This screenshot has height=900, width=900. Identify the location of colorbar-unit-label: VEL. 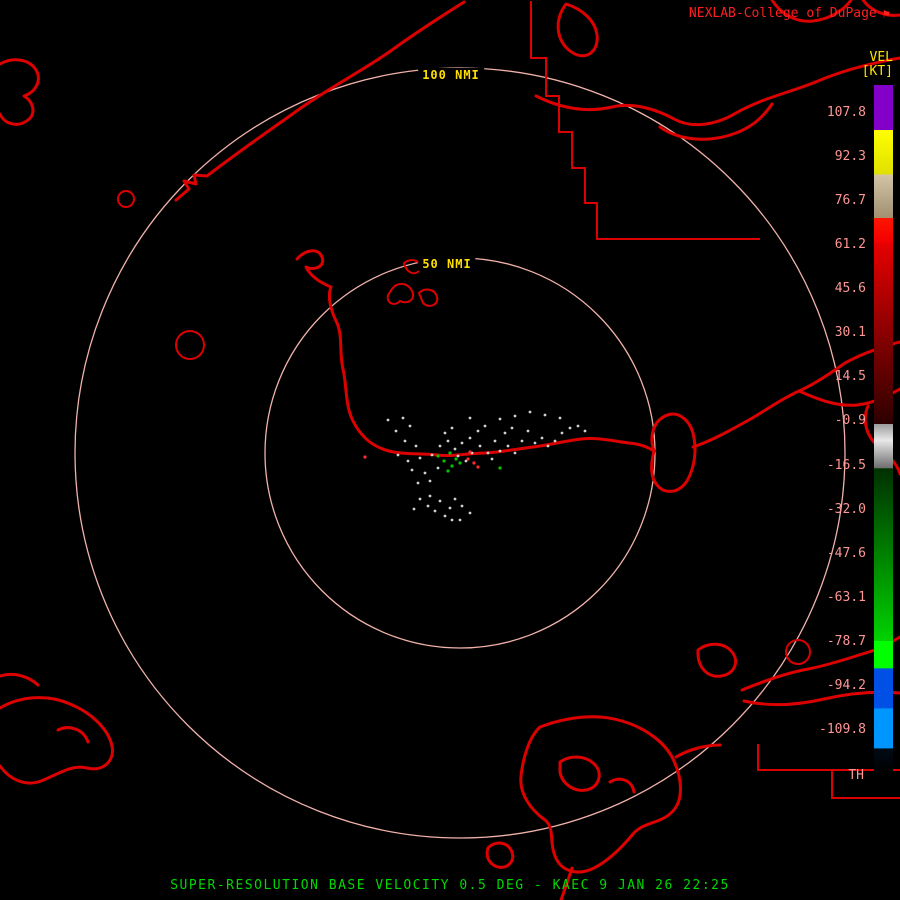
(881, 57).